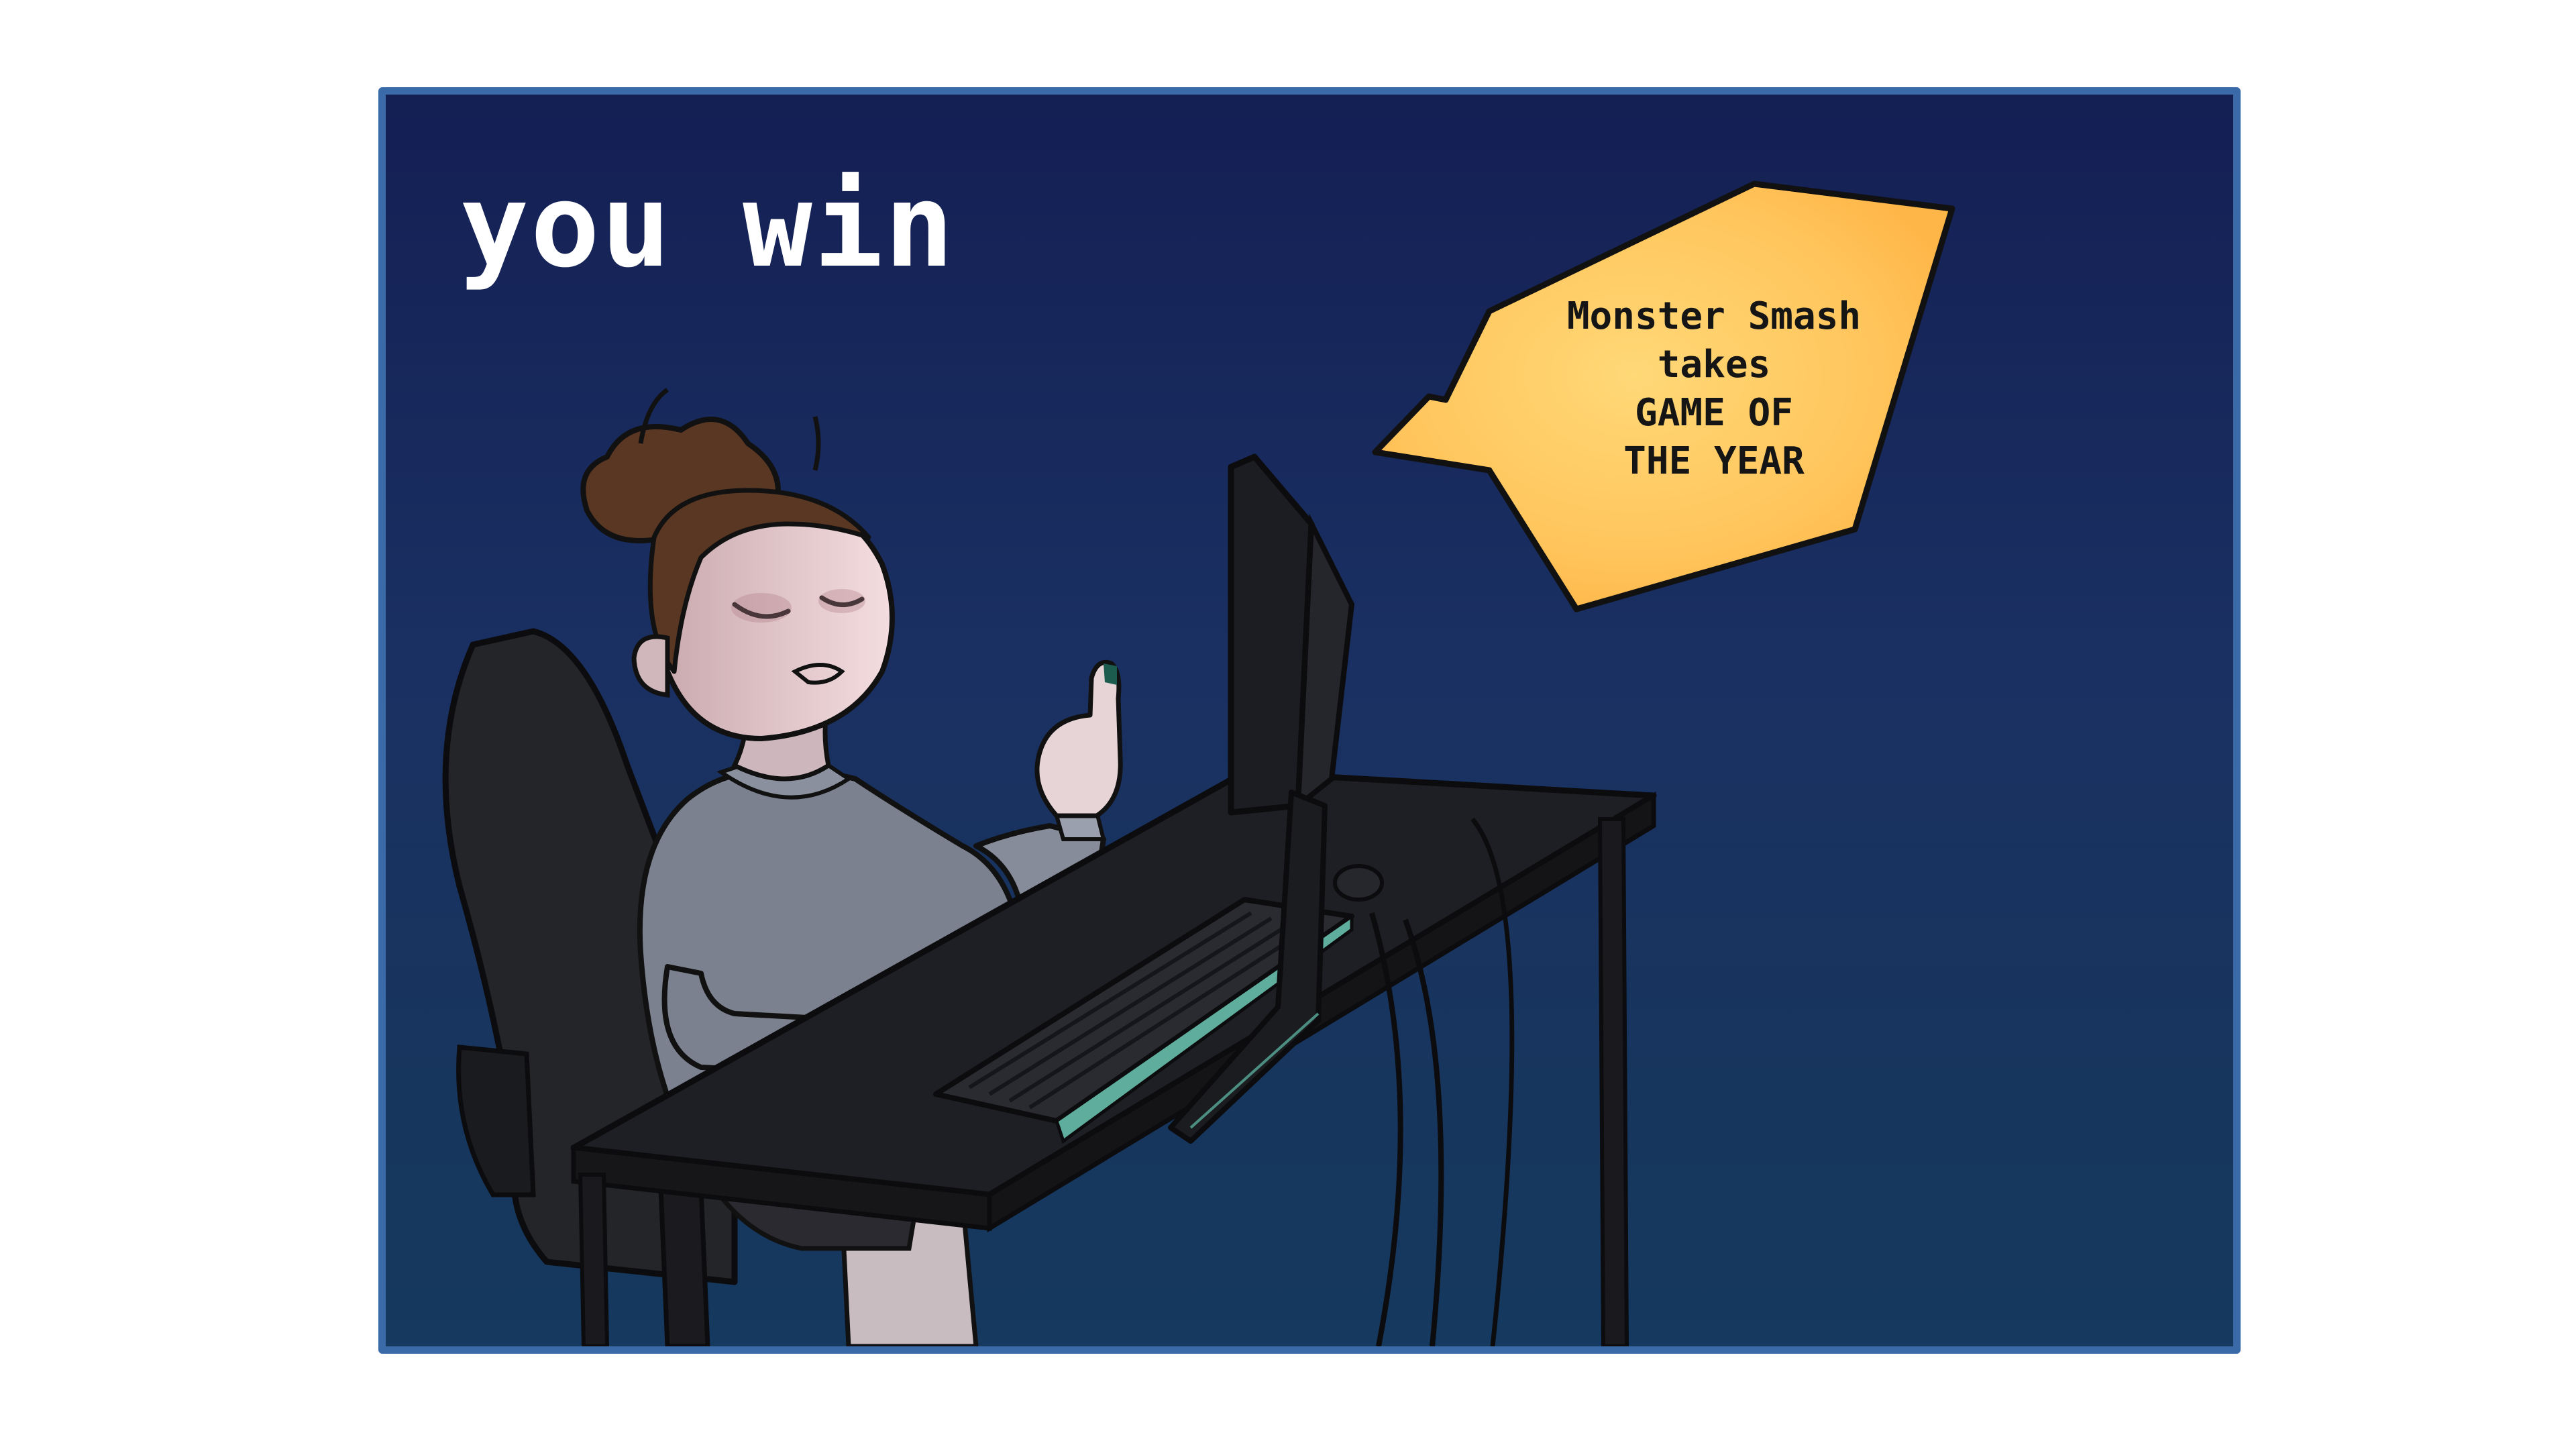  What do you see at coordinates (1714, 389) in the screenshot?
I see `speech-bubble-text: Monster Smash takes GAME OF THE YEAR` at bounding box center [1714, 389].